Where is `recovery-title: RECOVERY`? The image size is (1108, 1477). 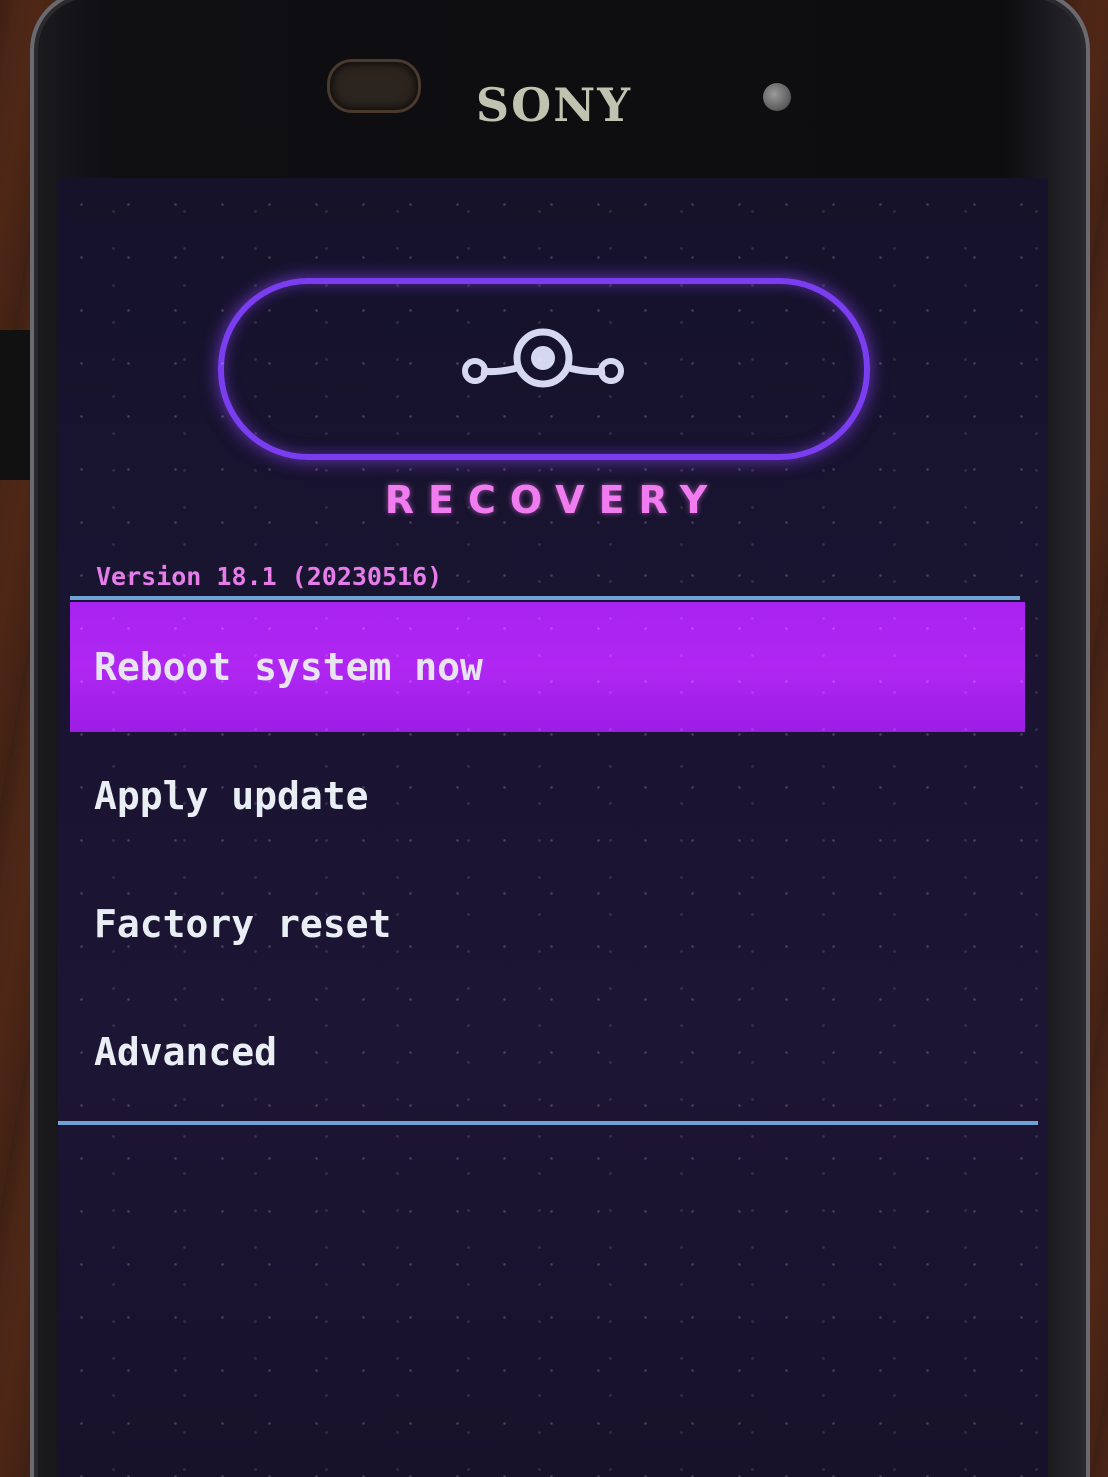
recovery-title: RECOVERY is located at coordinates (553, 500).